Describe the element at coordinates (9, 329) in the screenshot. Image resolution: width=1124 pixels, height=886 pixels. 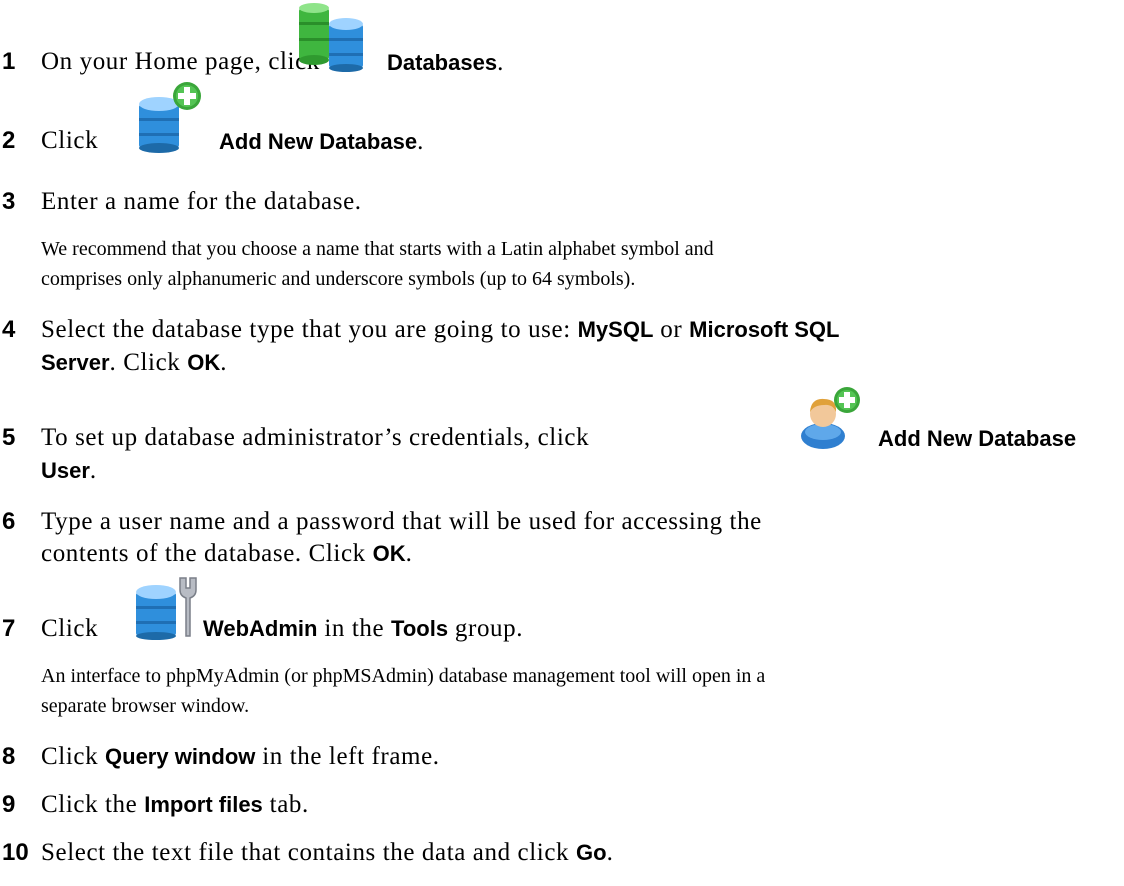
I see `step-number: 4` at that location.